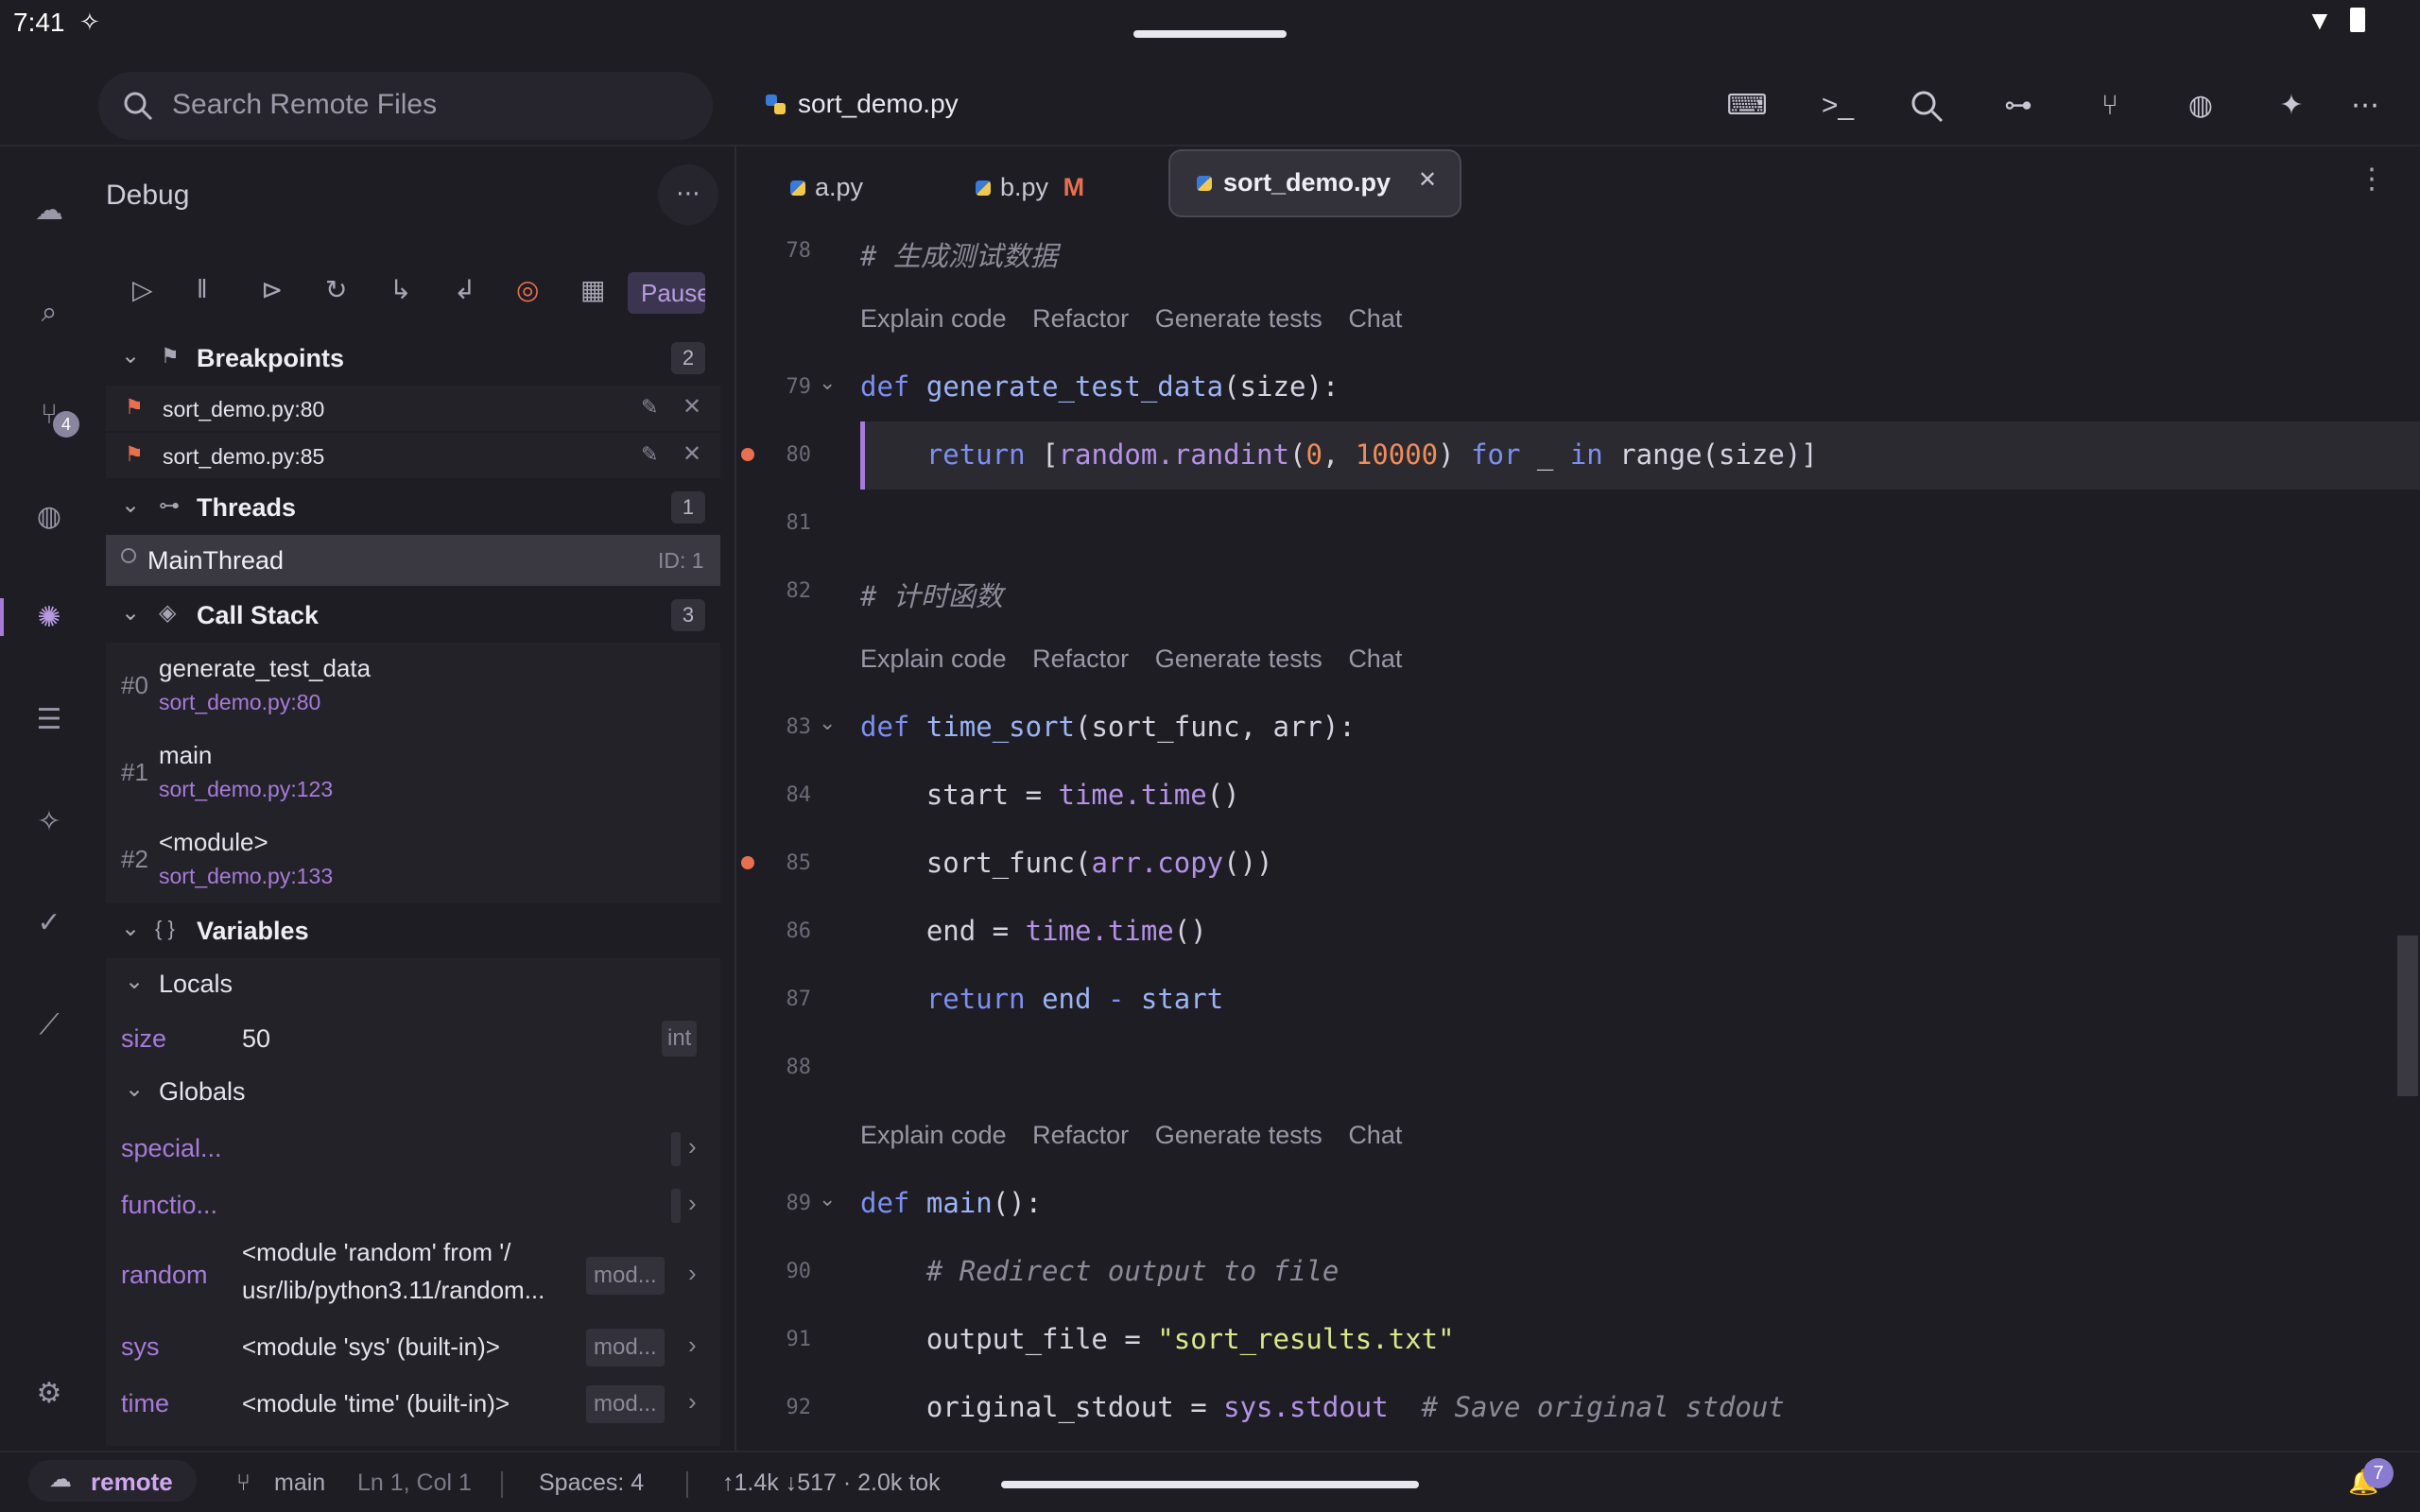 This screenshot has height=1512, width=2420. What do you see at coordinates (931, 594) in the screenshot?
I see `code-line: # 计时函数` at bounding box center [931, 594].